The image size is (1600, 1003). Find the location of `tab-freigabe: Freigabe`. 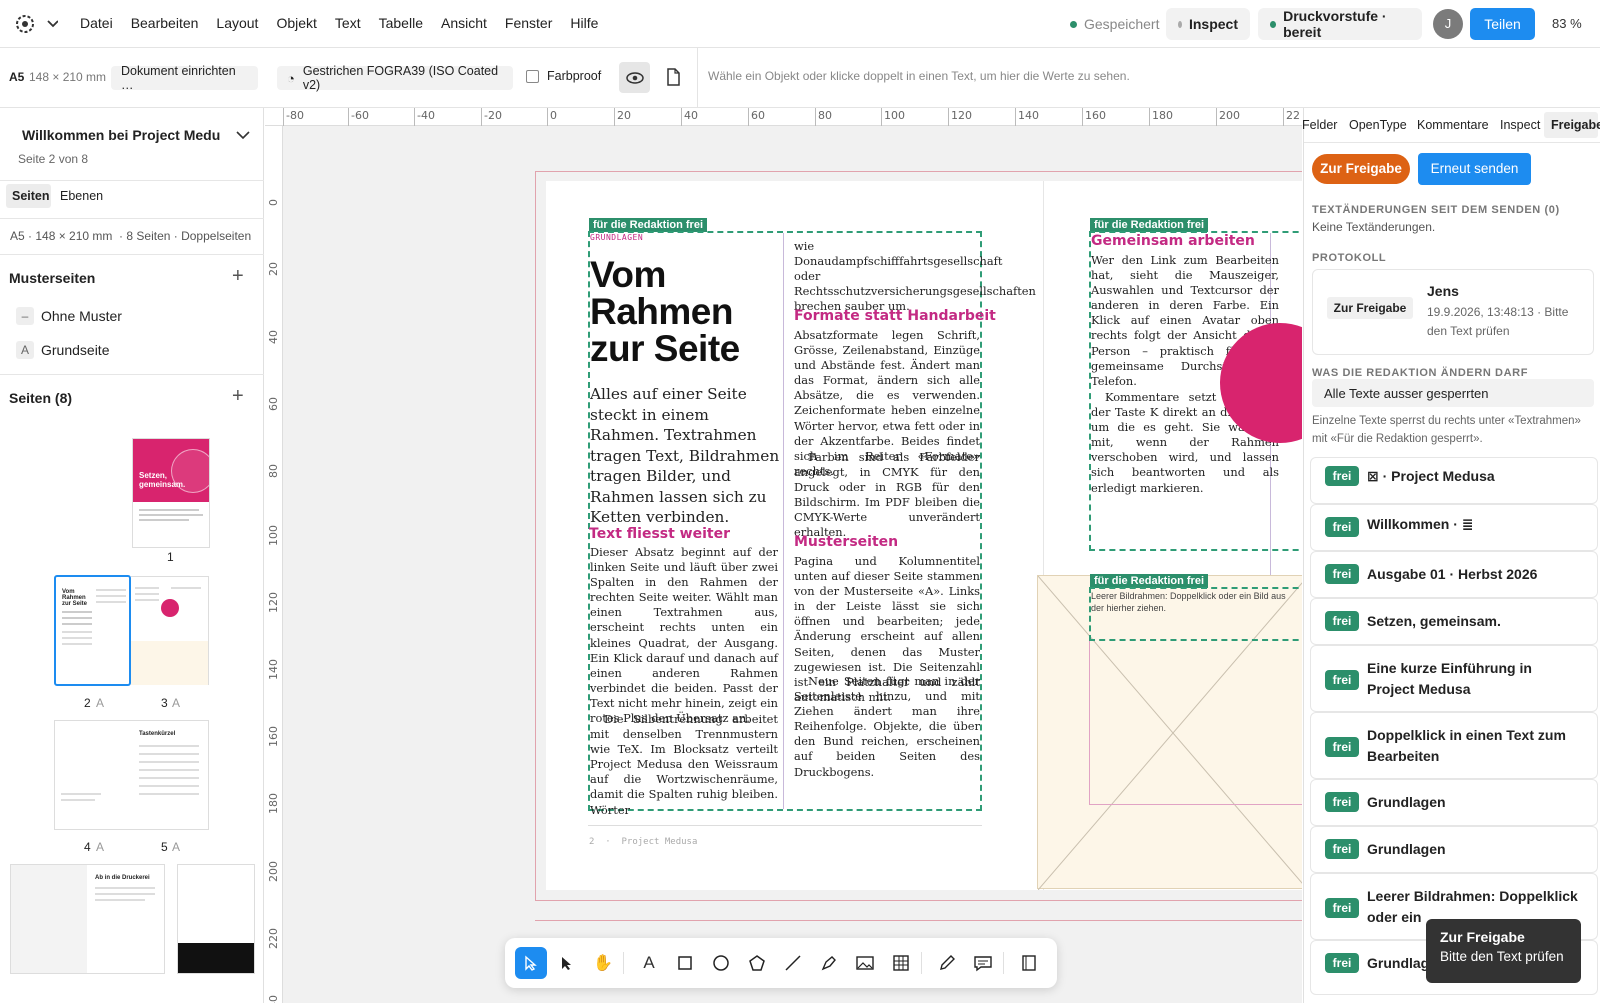

tab-freigabe: Freigabe is located at coordinates (1572, 125).